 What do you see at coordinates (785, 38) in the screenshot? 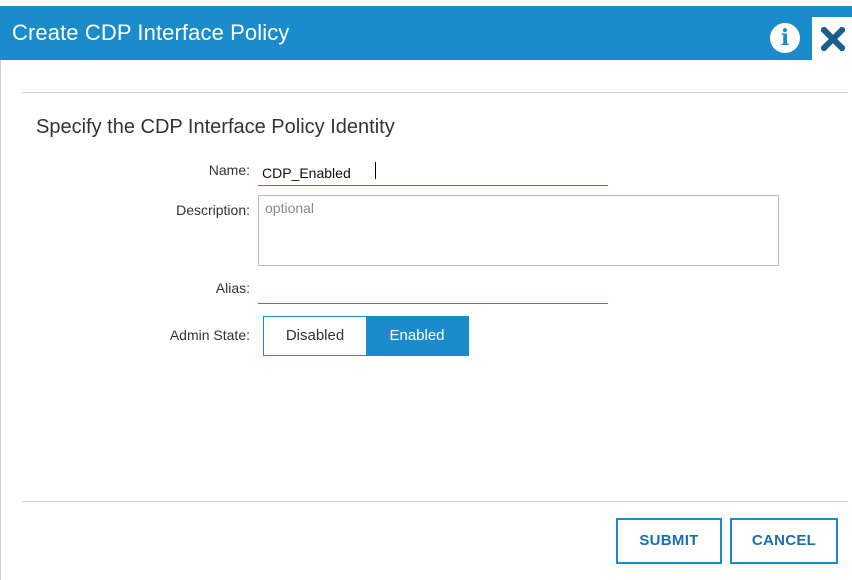
I see `info-icon: i` at bounding box center [785, 38].